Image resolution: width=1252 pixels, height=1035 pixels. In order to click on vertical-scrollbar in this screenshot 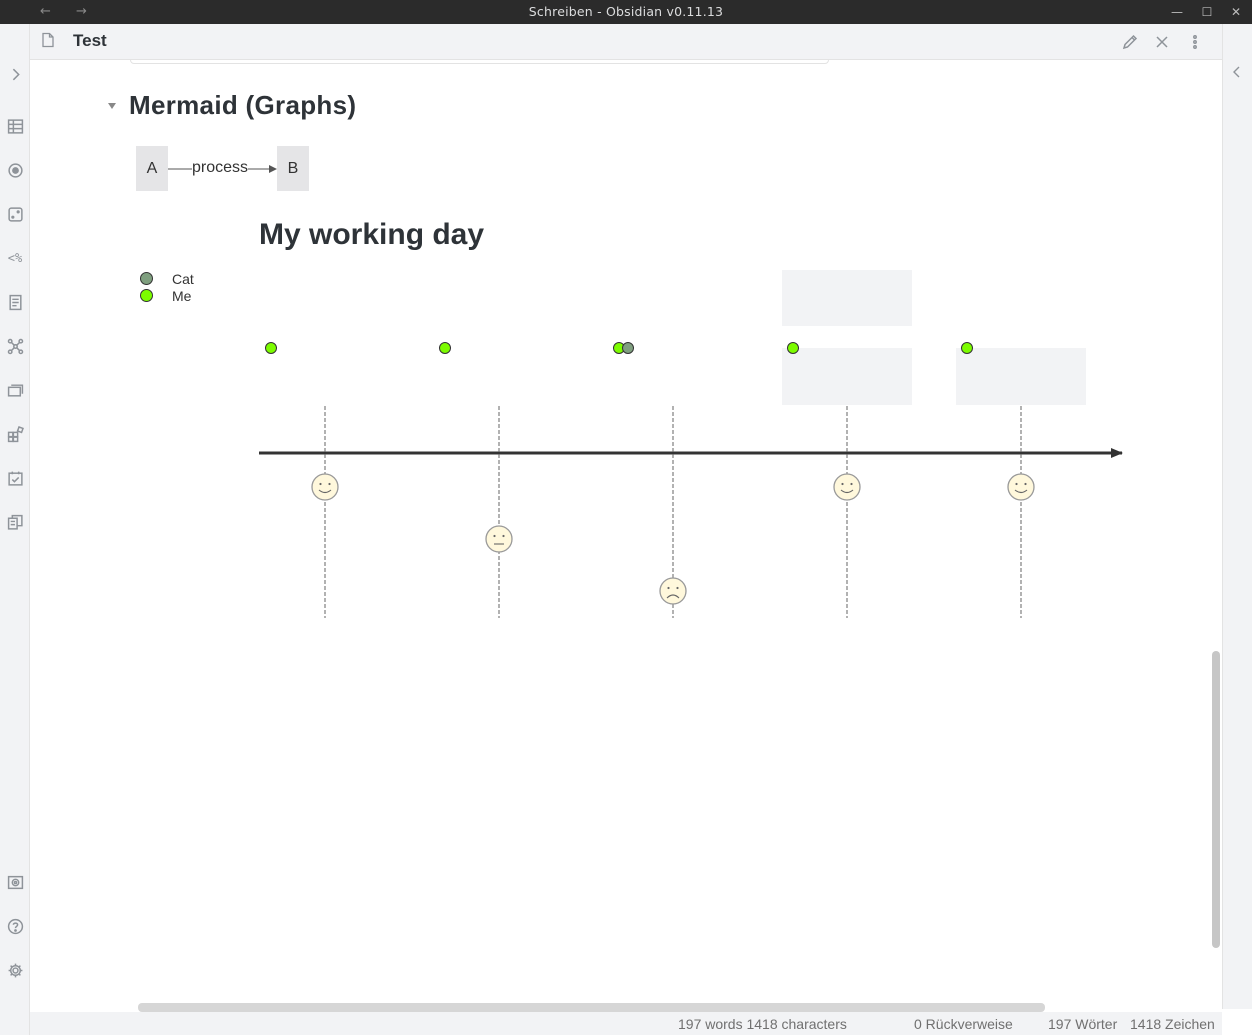, I will do `click(1216, 799)`.